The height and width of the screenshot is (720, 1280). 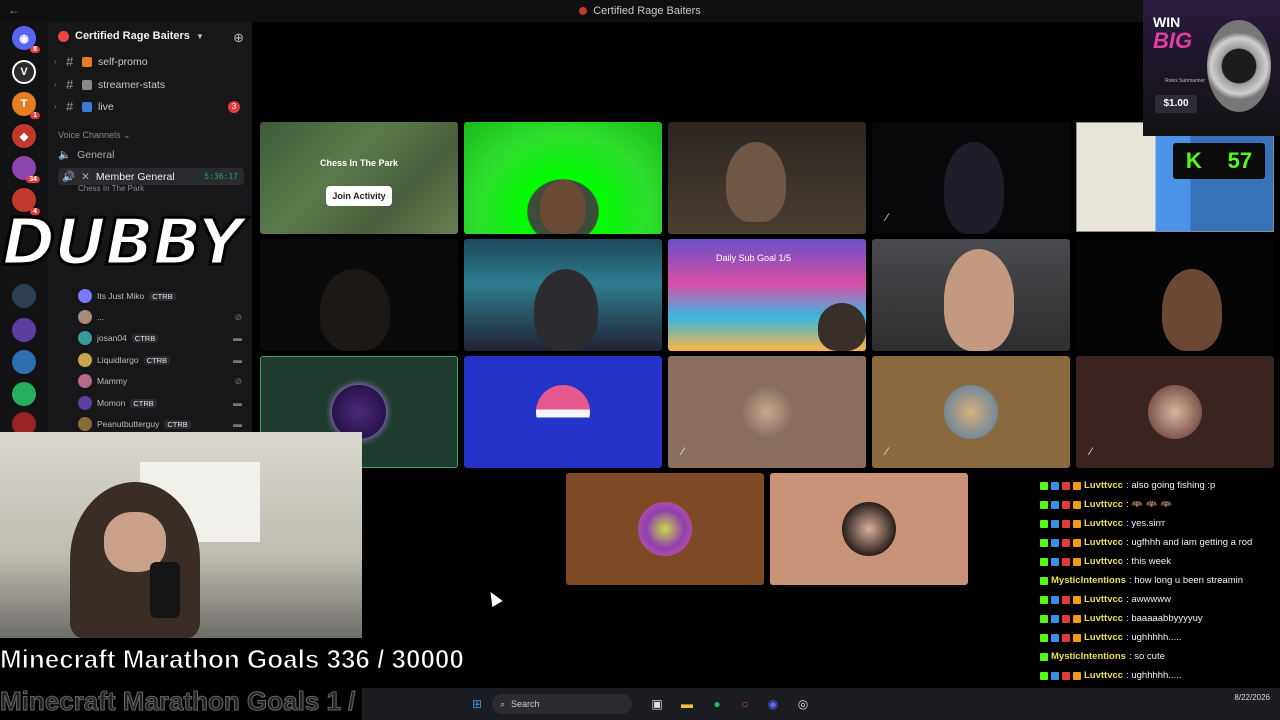 What do you see at coordinates (1146, 523) in the screenshot?
I see `chat-text: : yes.sirrr` at bounding box center [1146, 523].